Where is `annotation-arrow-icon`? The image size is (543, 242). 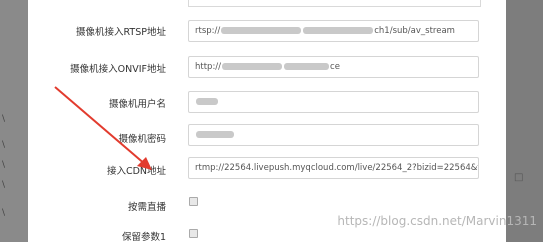
annotation-arrow-icon is located at coordinates (103, 128).